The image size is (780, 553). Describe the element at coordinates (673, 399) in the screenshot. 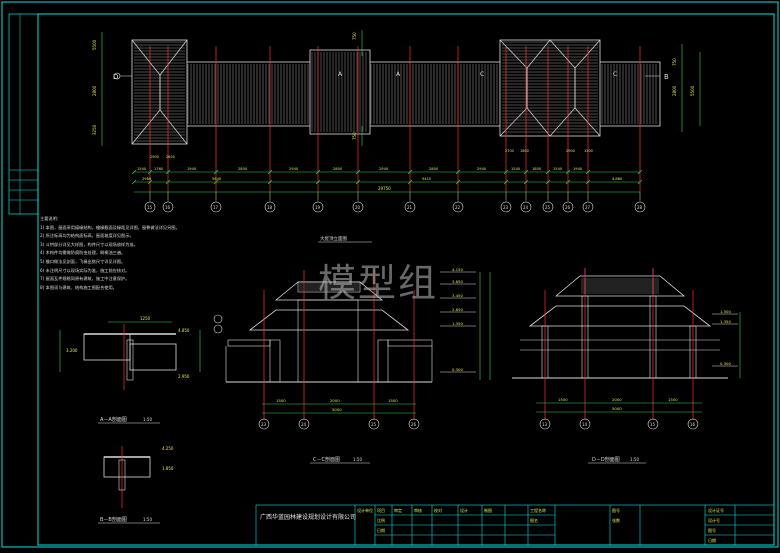

I see `dd-dim-2: 1500` at that location.